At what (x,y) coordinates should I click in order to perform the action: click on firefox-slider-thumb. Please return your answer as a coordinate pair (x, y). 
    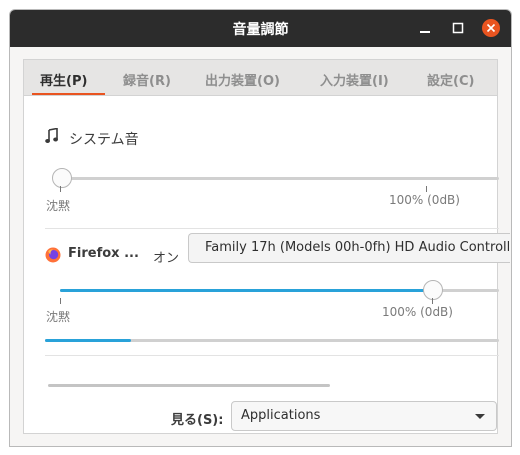
    Looking at the image, I should click on (433, 290).